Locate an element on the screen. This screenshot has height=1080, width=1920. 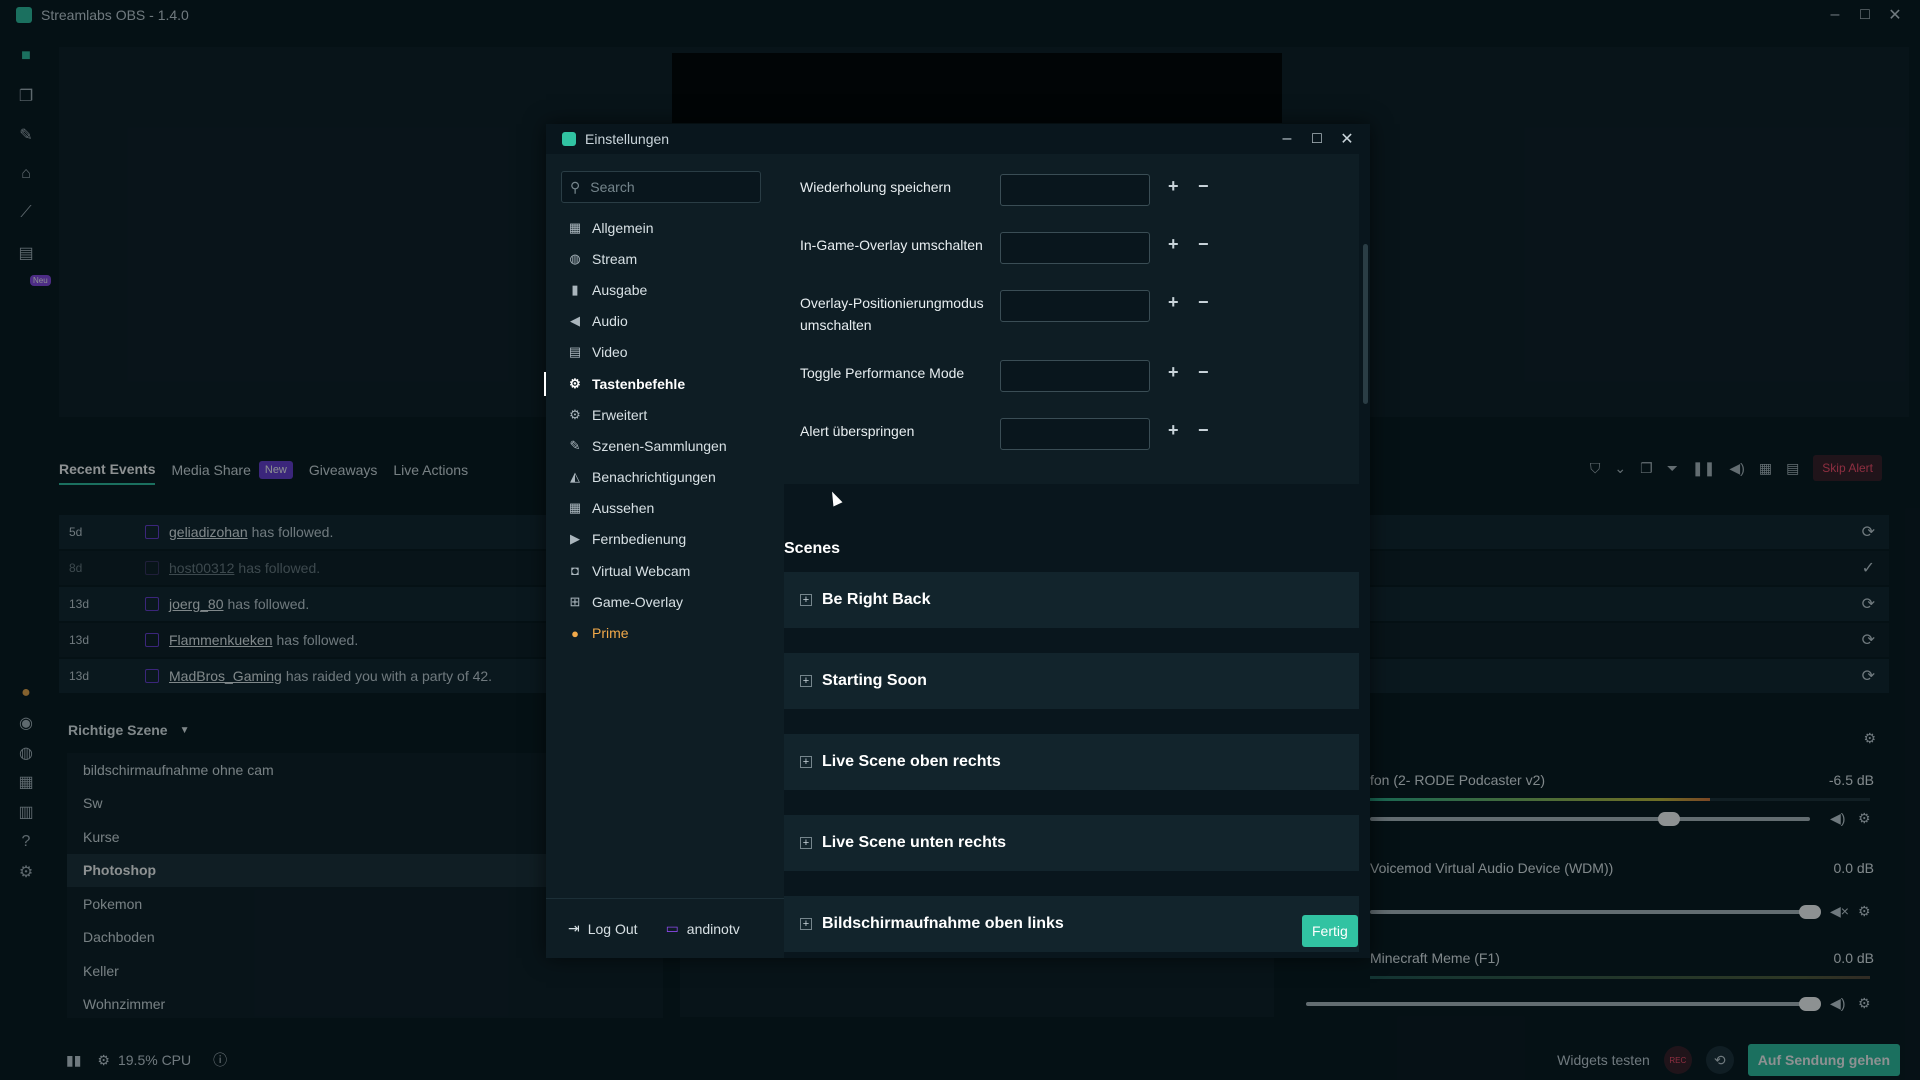
cogs-icon: ⚙ is located at coordinates (575, 414).